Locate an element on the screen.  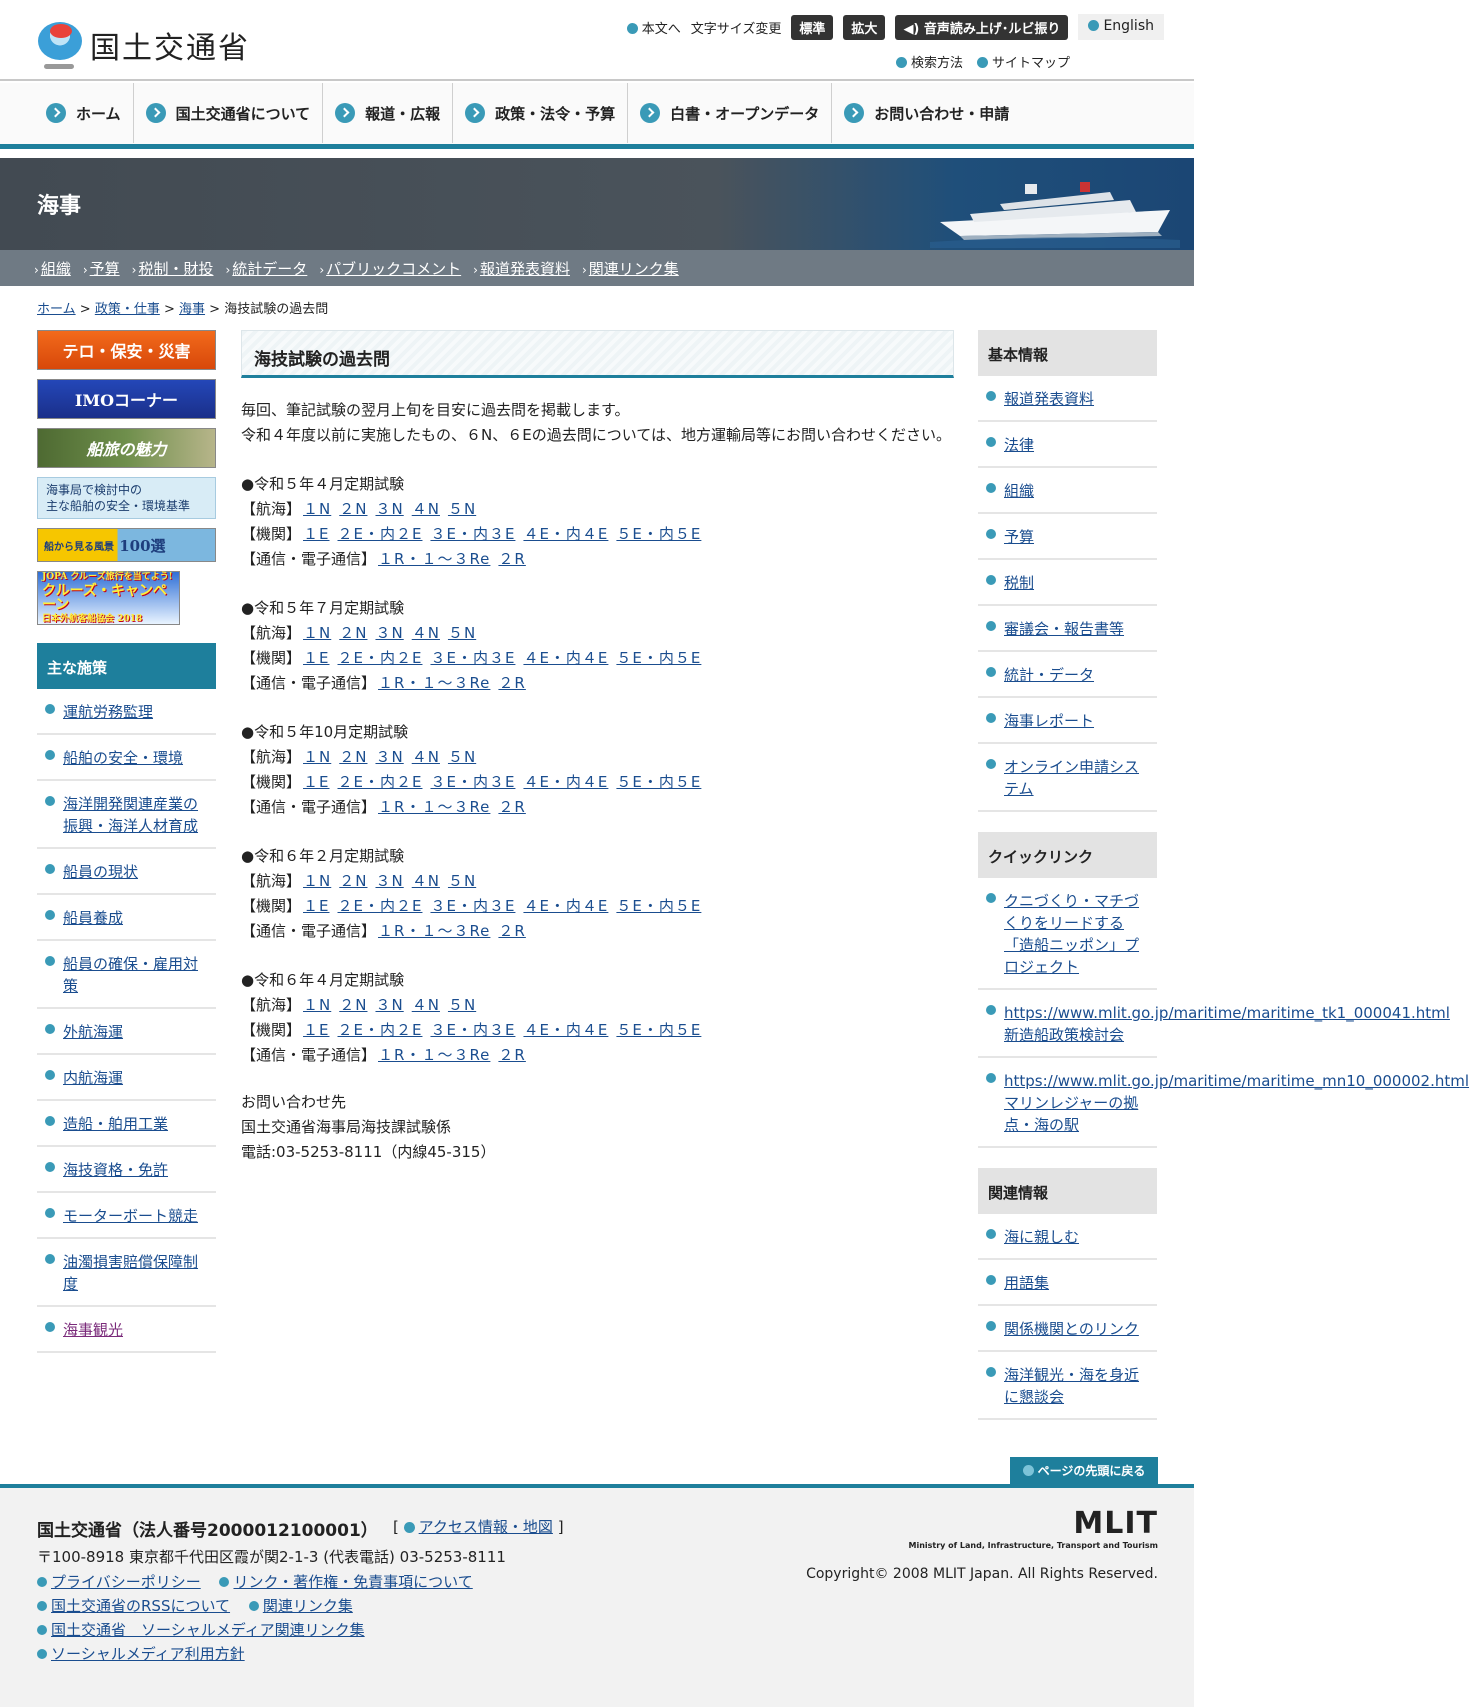
font-standard-button: 標準 is located at coordinates (812, 27).